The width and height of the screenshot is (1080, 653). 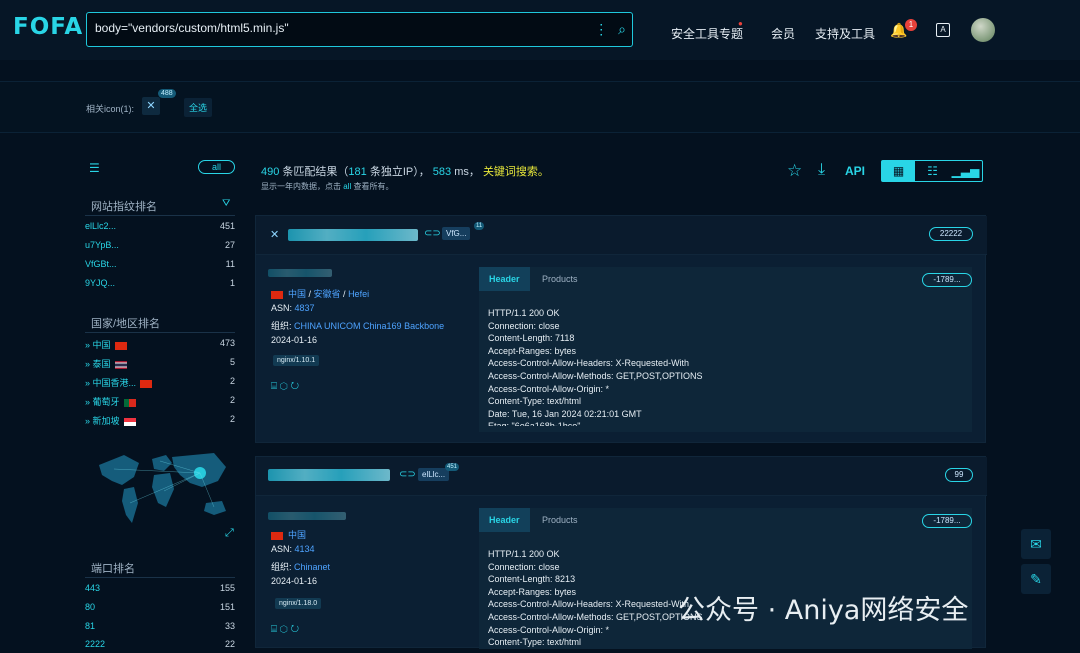 I want to click on related-icons-label: 相关icon(1):, so click(x=110, y=109).